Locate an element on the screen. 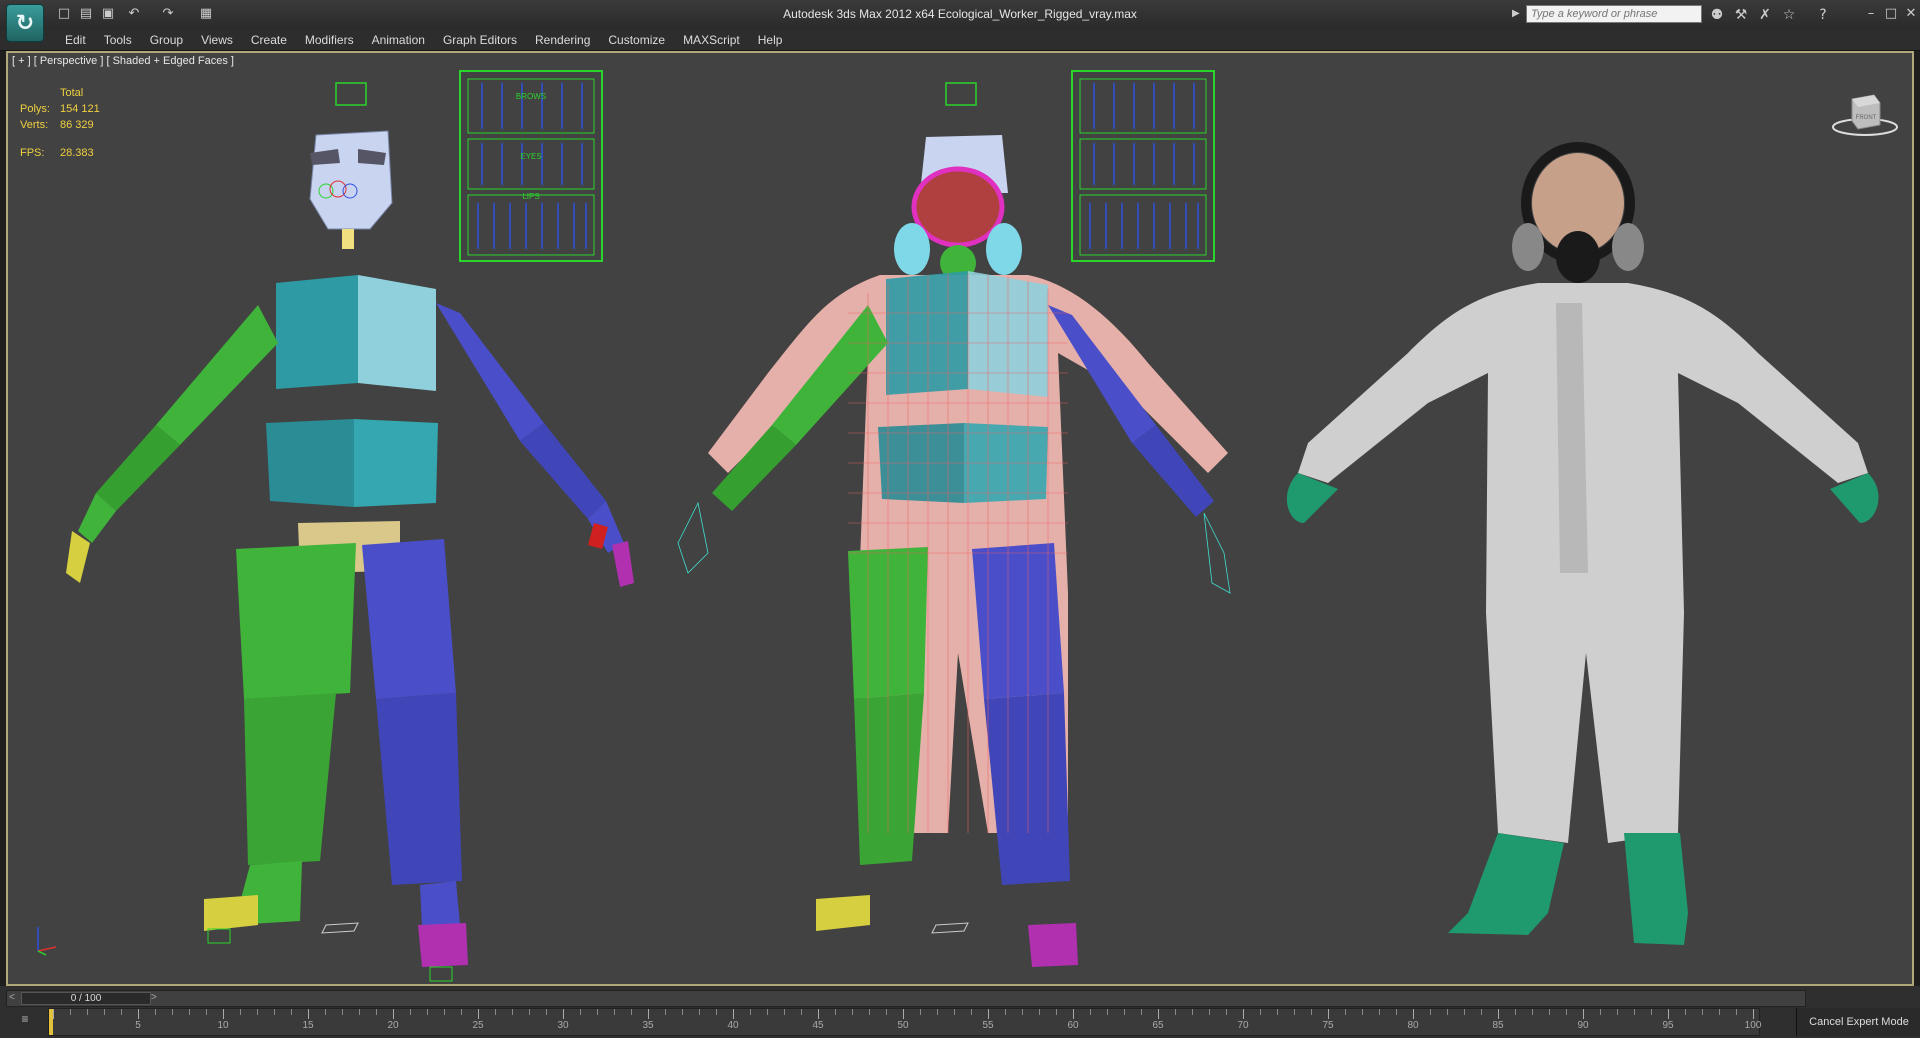 The width and height of the screenshot is (1920, 1038). menu-edit: Edit is located at coordinates (75, 40).